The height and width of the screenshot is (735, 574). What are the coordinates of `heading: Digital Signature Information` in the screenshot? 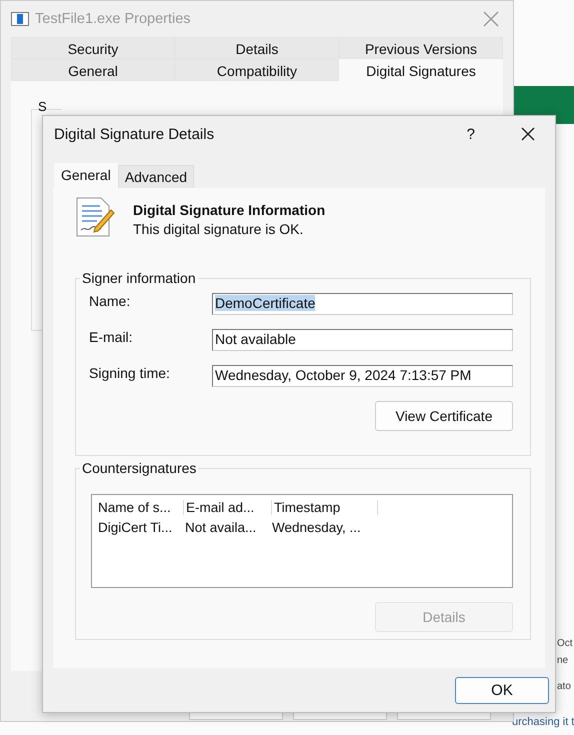 It's located at (229, 210).